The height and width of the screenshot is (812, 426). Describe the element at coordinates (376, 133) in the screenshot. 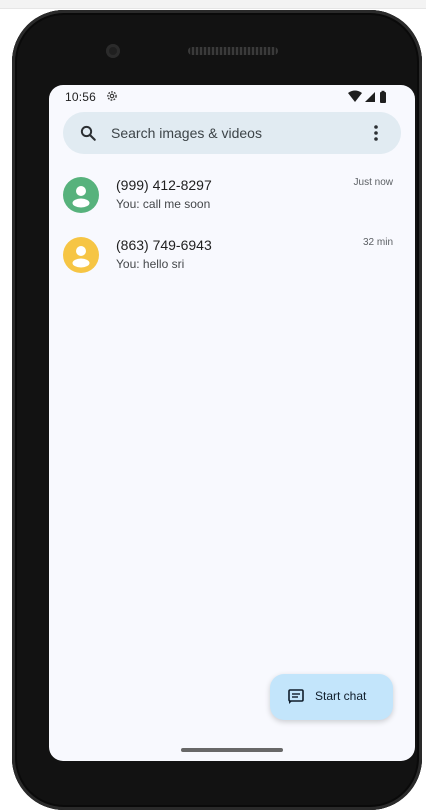

I see `more-vertical-icon` at that location.